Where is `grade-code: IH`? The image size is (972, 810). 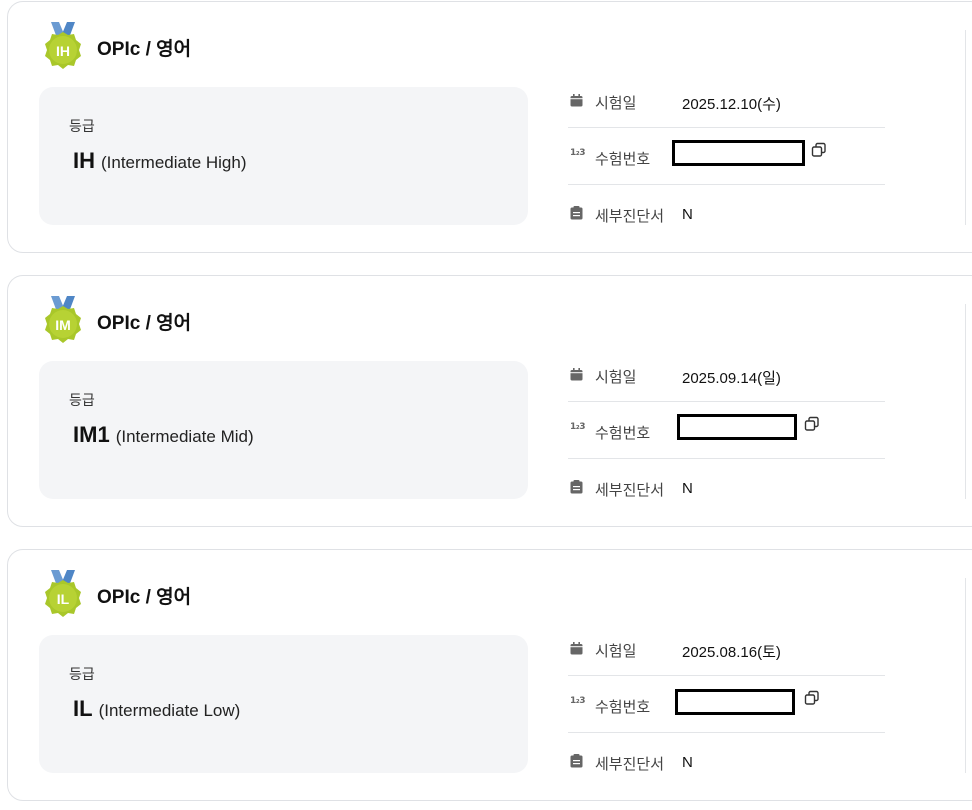 grade-code: IH is located at coordinates (84, 160).